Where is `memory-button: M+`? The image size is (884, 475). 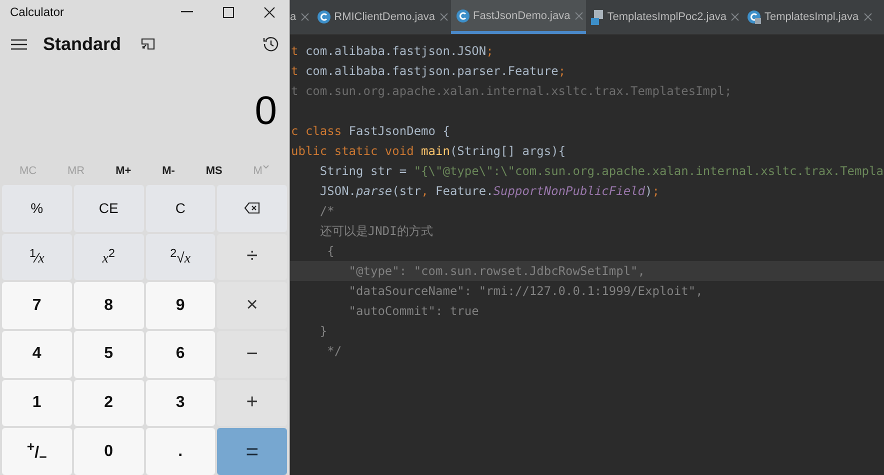 memory-button: M+ is located at coordinates (124, 171).